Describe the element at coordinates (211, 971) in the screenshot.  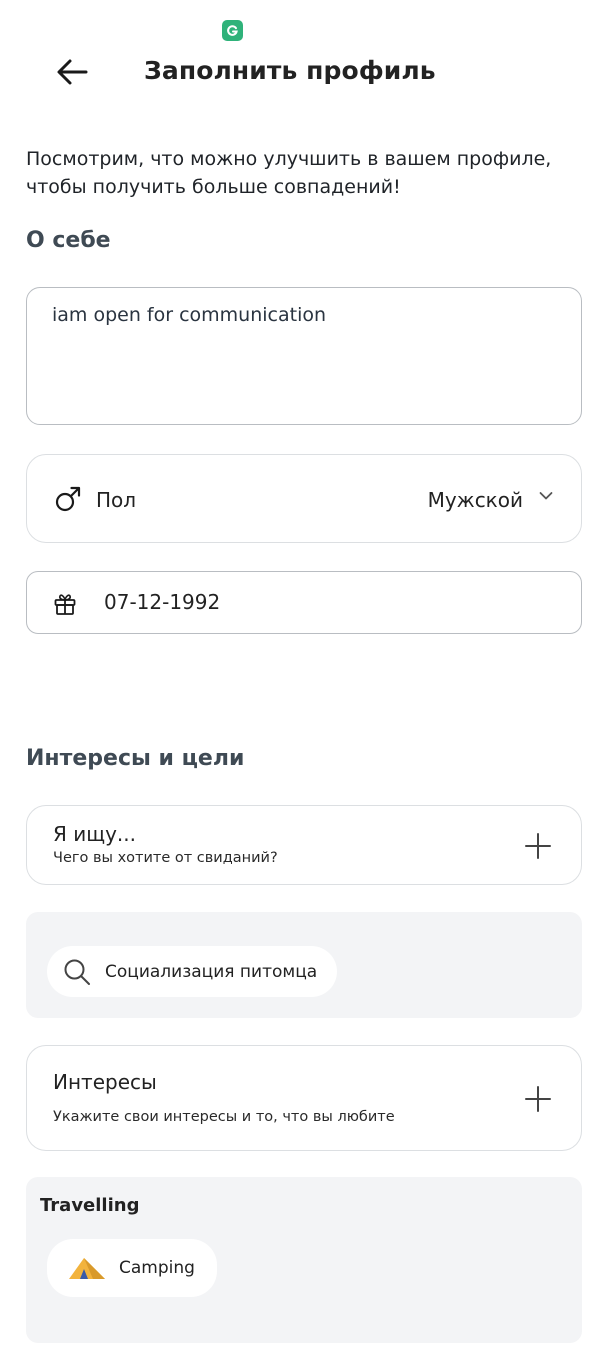
I see `looking-for-chip-label: Социализация питомца` at that location.